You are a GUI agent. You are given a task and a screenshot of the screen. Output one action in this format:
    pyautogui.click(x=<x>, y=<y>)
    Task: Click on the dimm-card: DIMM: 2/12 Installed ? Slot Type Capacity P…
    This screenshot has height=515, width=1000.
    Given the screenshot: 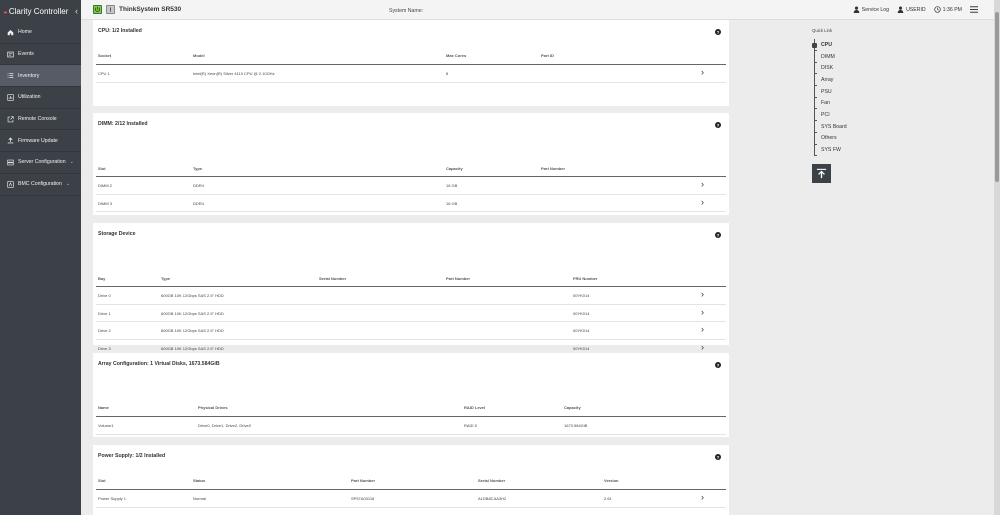 What is the action you would take?
    pyautogui.click(x=411, y=164)
    